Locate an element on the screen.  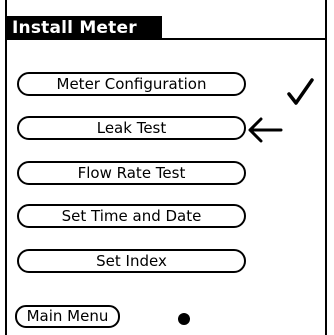
flow-rate-test-button: Flow Rate Test is located at coordinates (131, 173).